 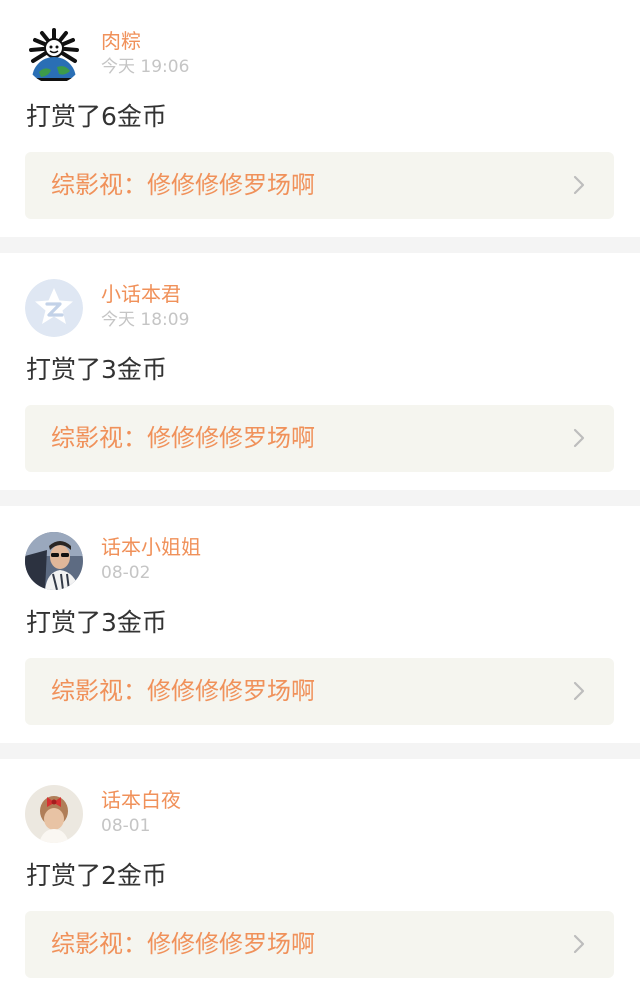 I want to click on username: 小话本君, so click(x=141, y=294).